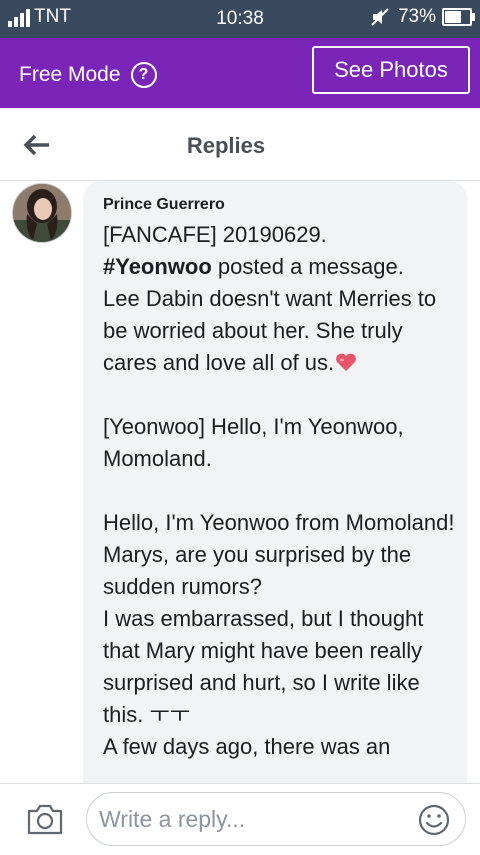  What do you see at coordinates (70, 74) in the screenshot?
I see `free-mode-label: Free Mode` at bounding box center [70, 74].